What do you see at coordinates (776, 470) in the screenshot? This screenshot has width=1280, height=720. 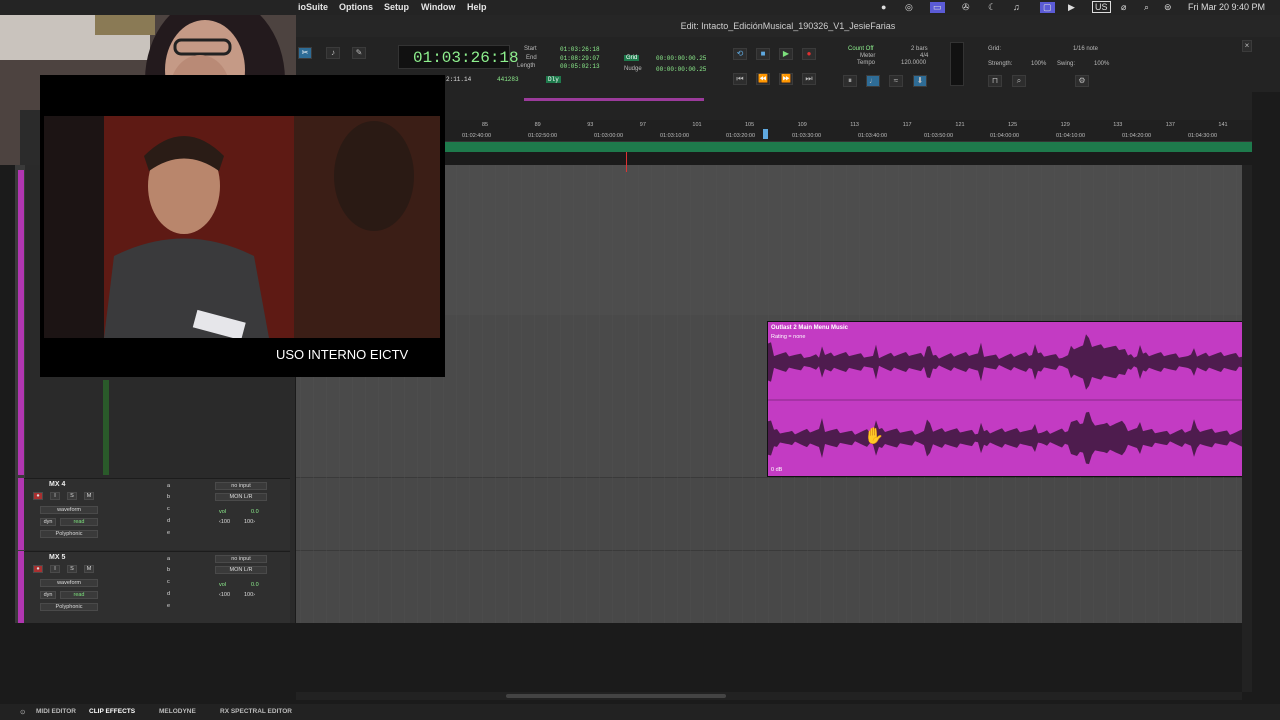 I see `clip-gain: 0 dB` at bounding box center [776, 470].